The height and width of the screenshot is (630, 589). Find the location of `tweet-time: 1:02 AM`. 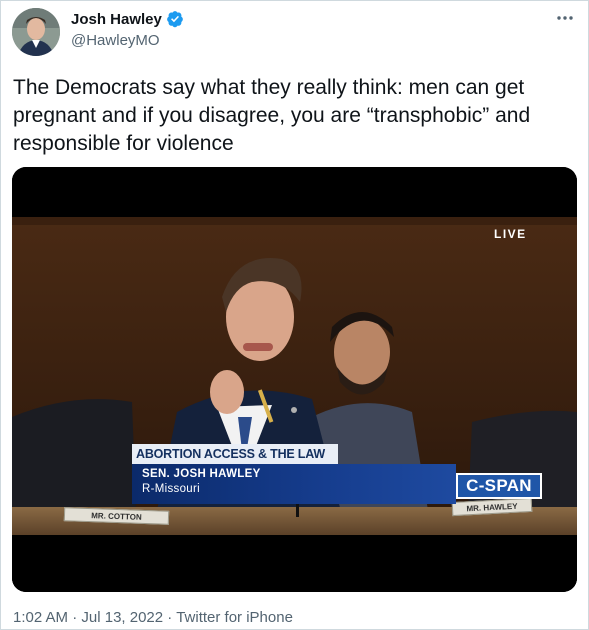

tweet-time: 1:02 AM is located at coordinates (40, 617).